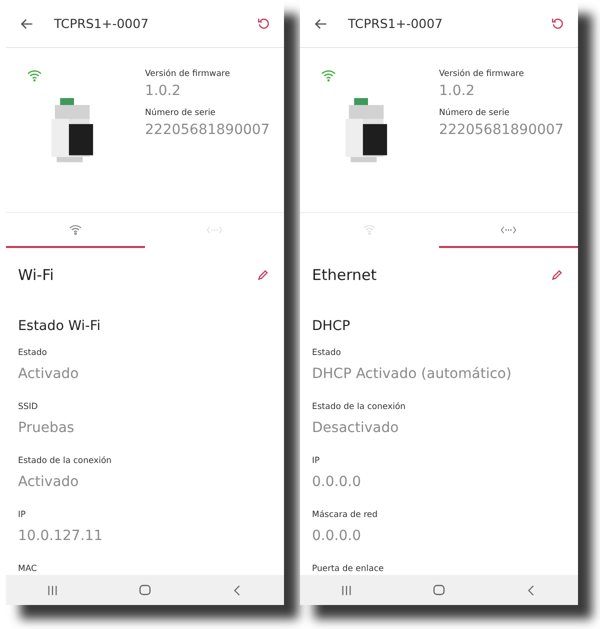 The width and height of the screenshot is (600, 629). What do you see at coordinates (345, 515) in the screenshot?
I see `field-label: Máscara de red` at bounding box center [345, 515].